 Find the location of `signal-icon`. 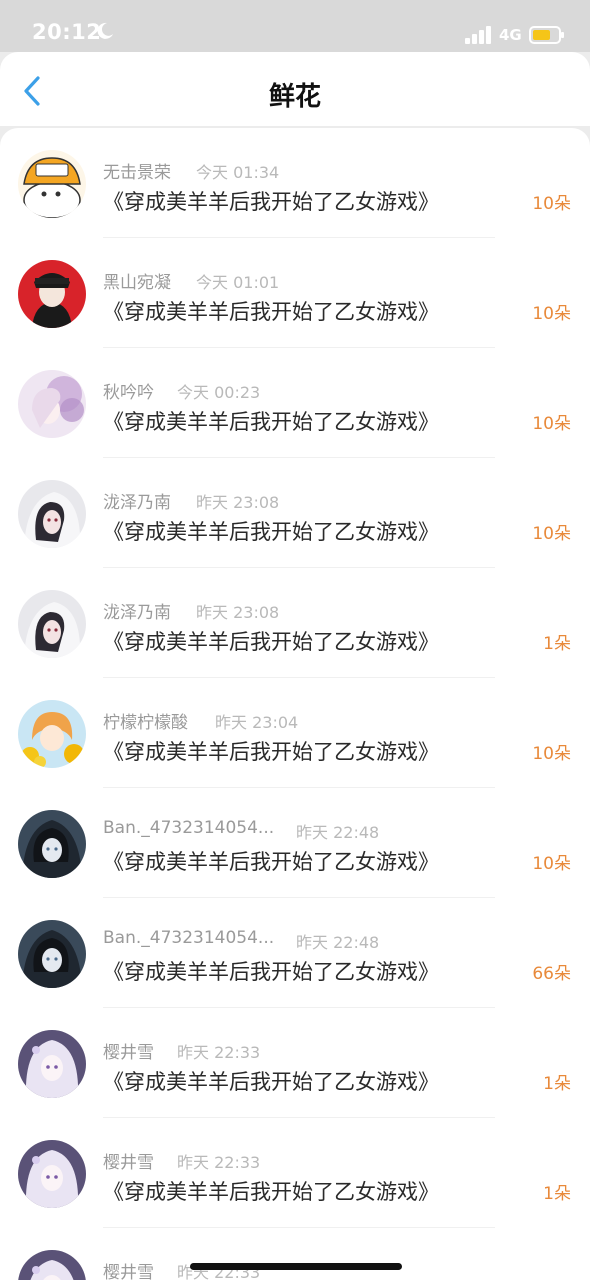

signal-icon is located at coordinates (478, 35).